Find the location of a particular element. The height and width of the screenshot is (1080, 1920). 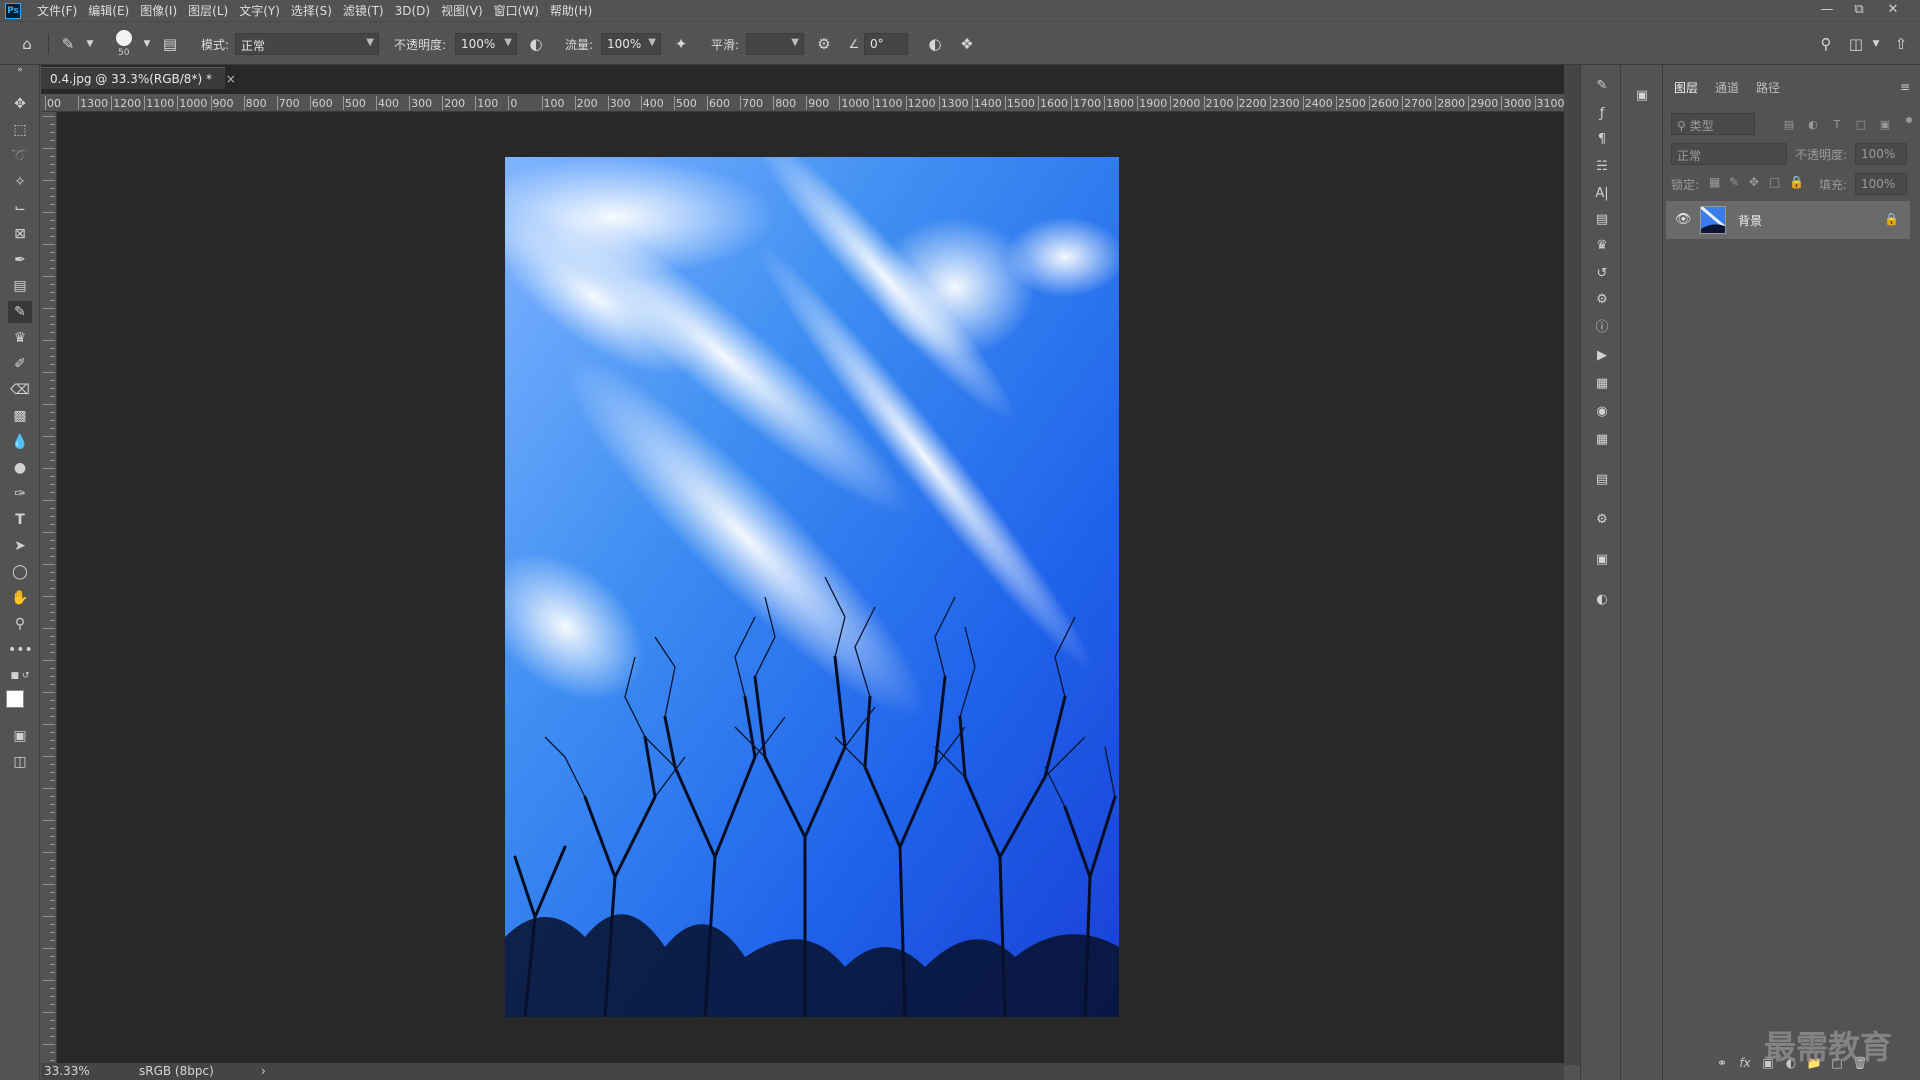

hand-tool-icon: ✋ is located at coordinates (20, 598).